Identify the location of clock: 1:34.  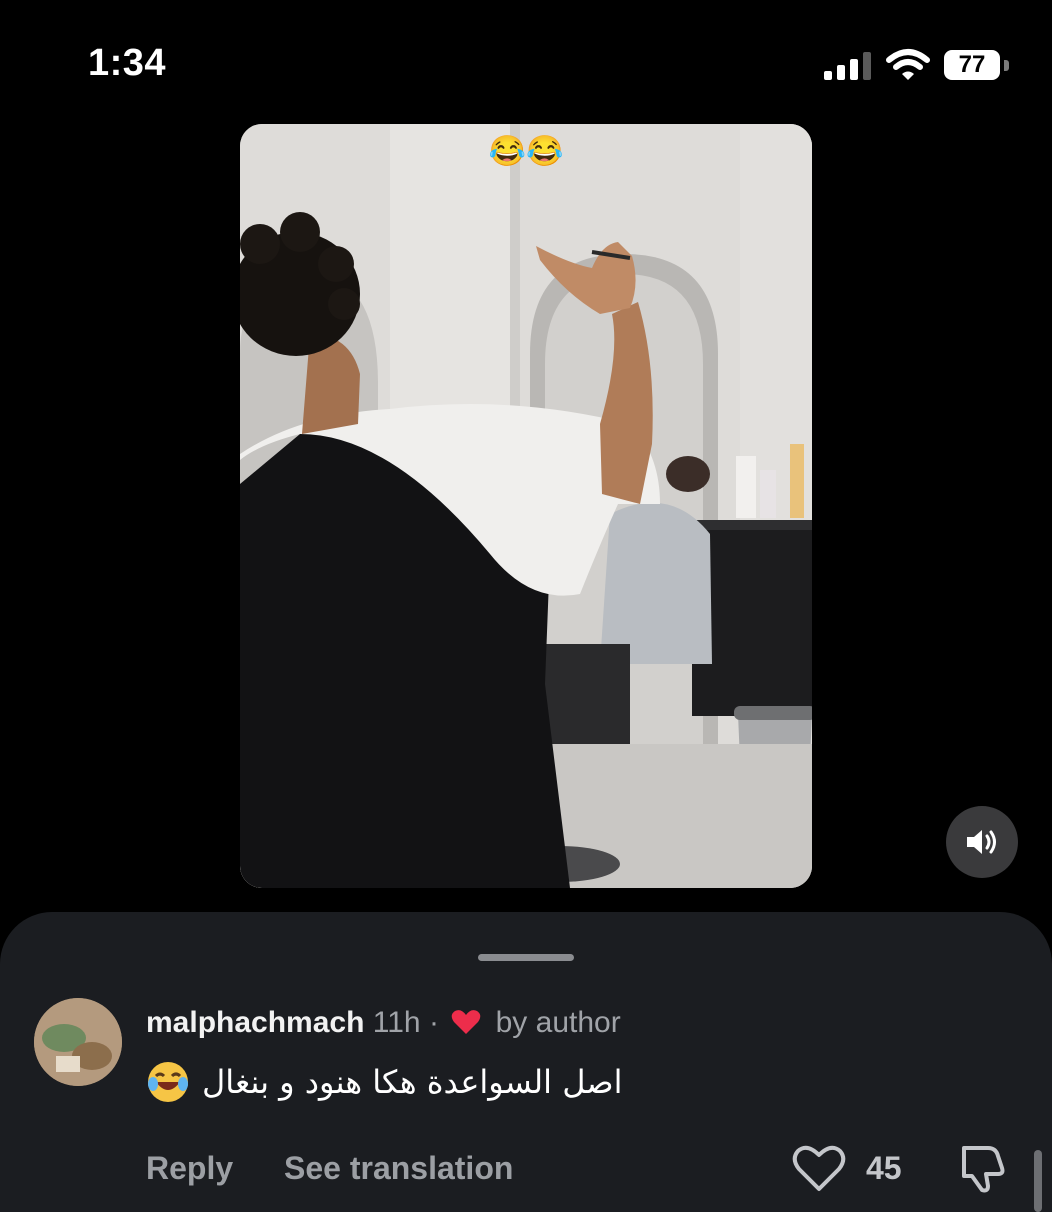
(127, 63).